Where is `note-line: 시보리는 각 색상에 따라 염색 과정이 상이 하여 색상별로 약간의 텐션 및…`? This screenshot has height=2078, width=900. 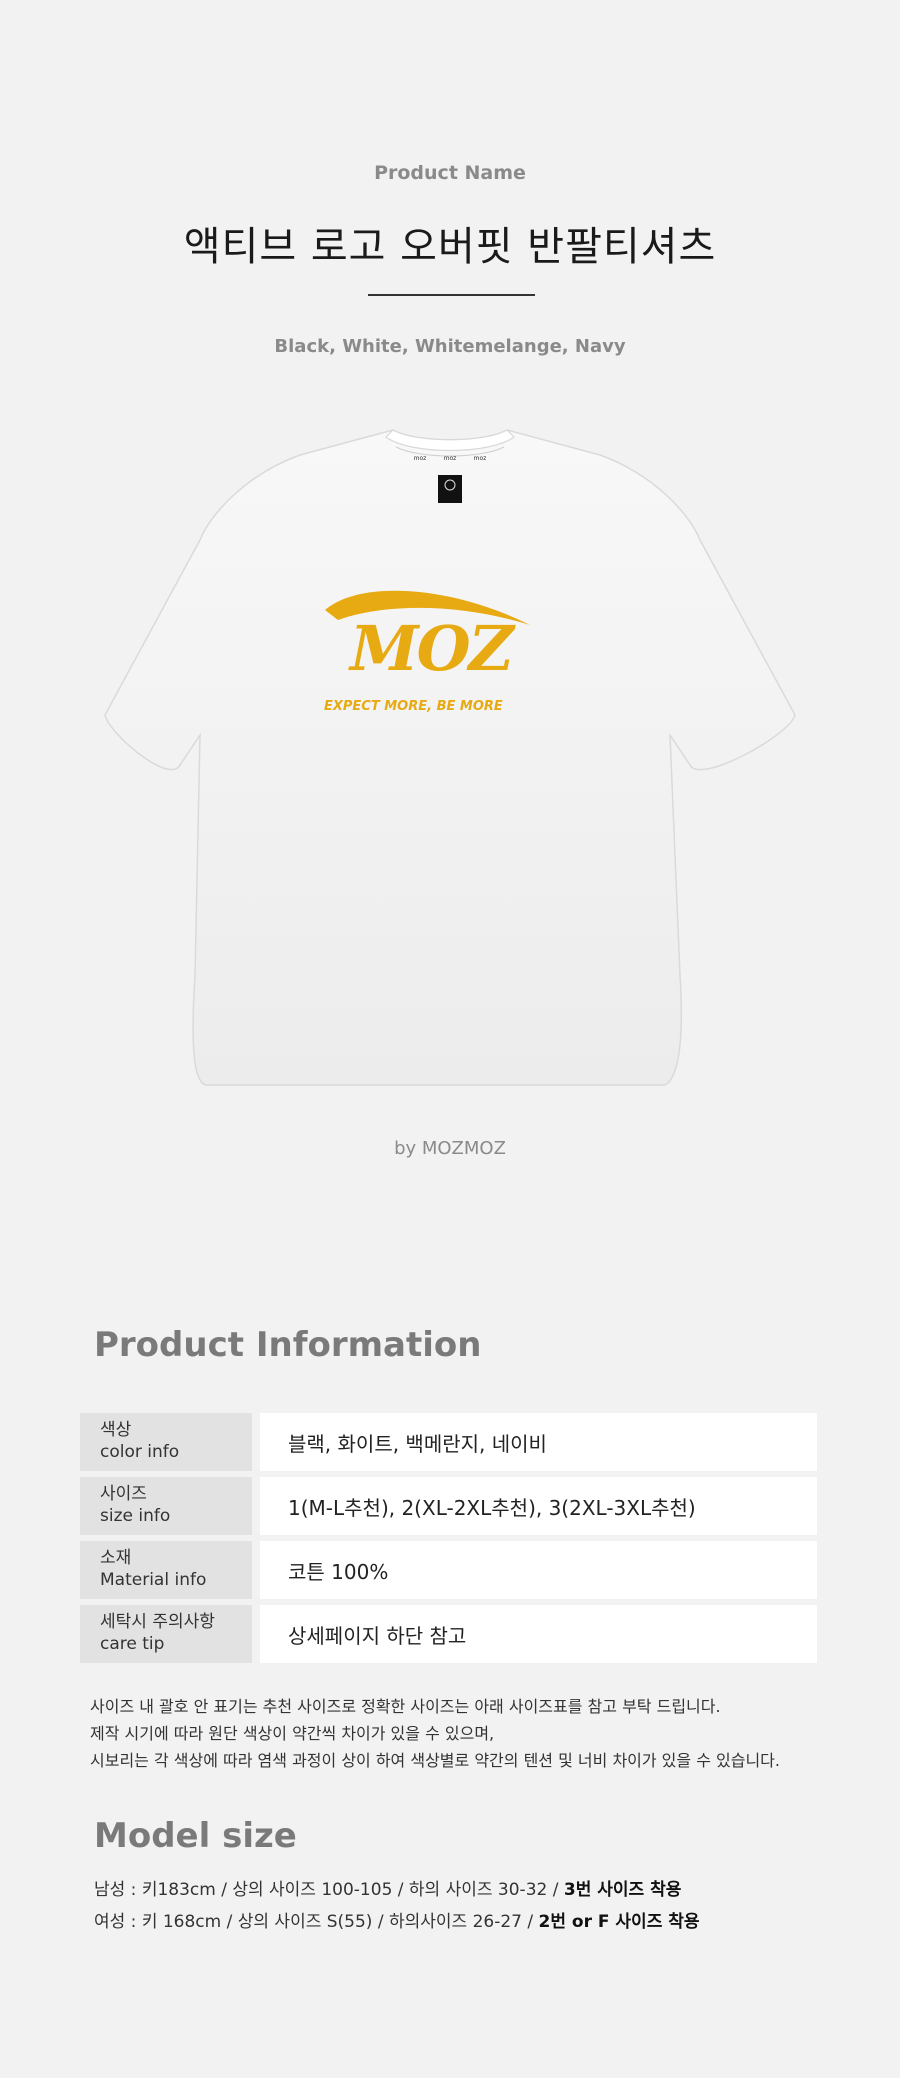
note-line: 시보리는 각 색상에 따라 염색 과정이 상이 하여 색상별로 약간의 텐션 및… is located at coordinates (435, 1760).